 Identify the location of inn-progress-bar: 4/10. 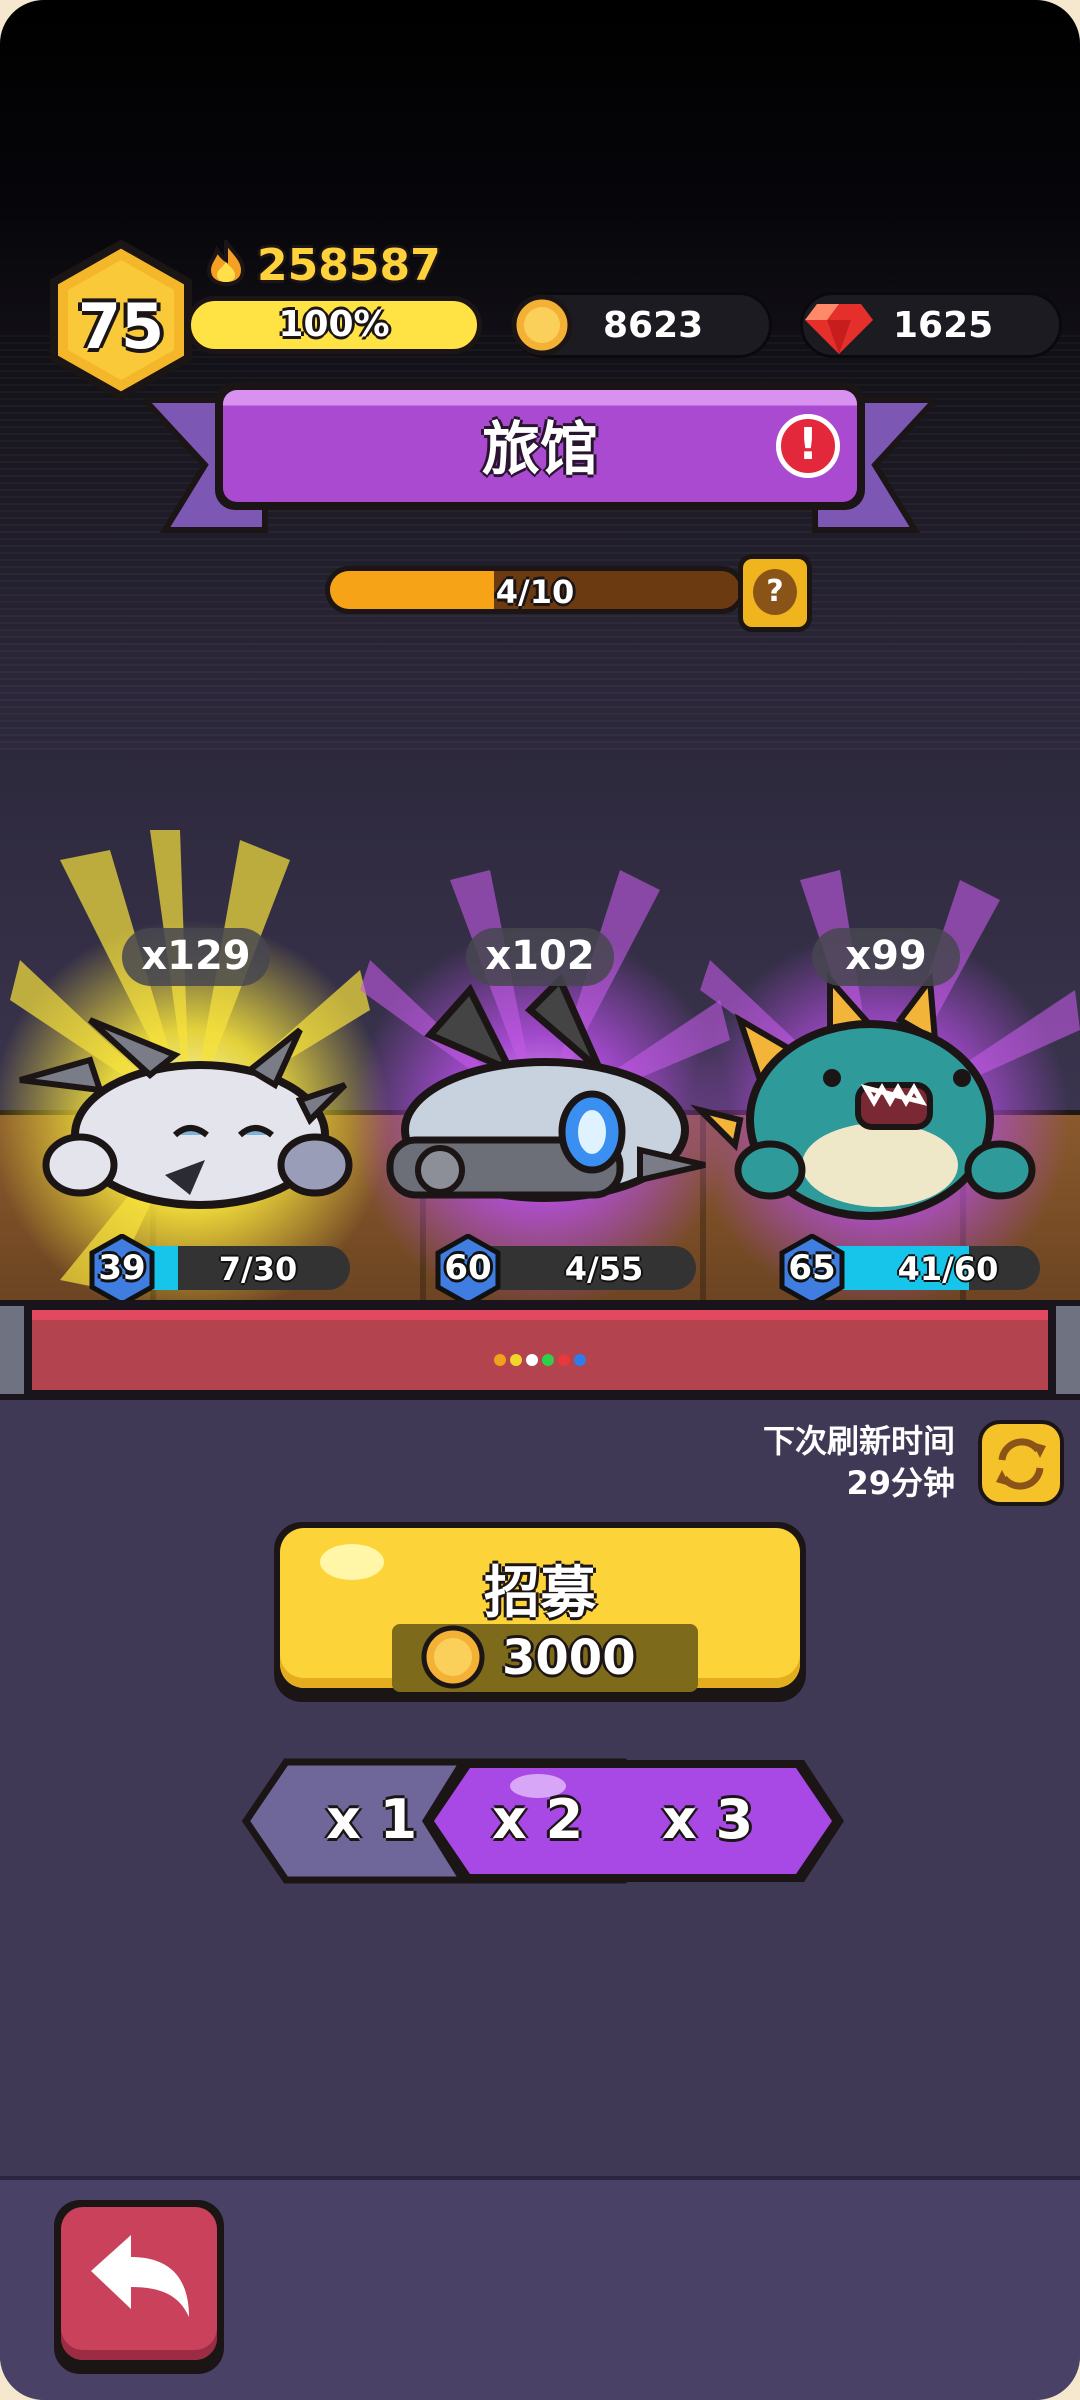
(535, 590).